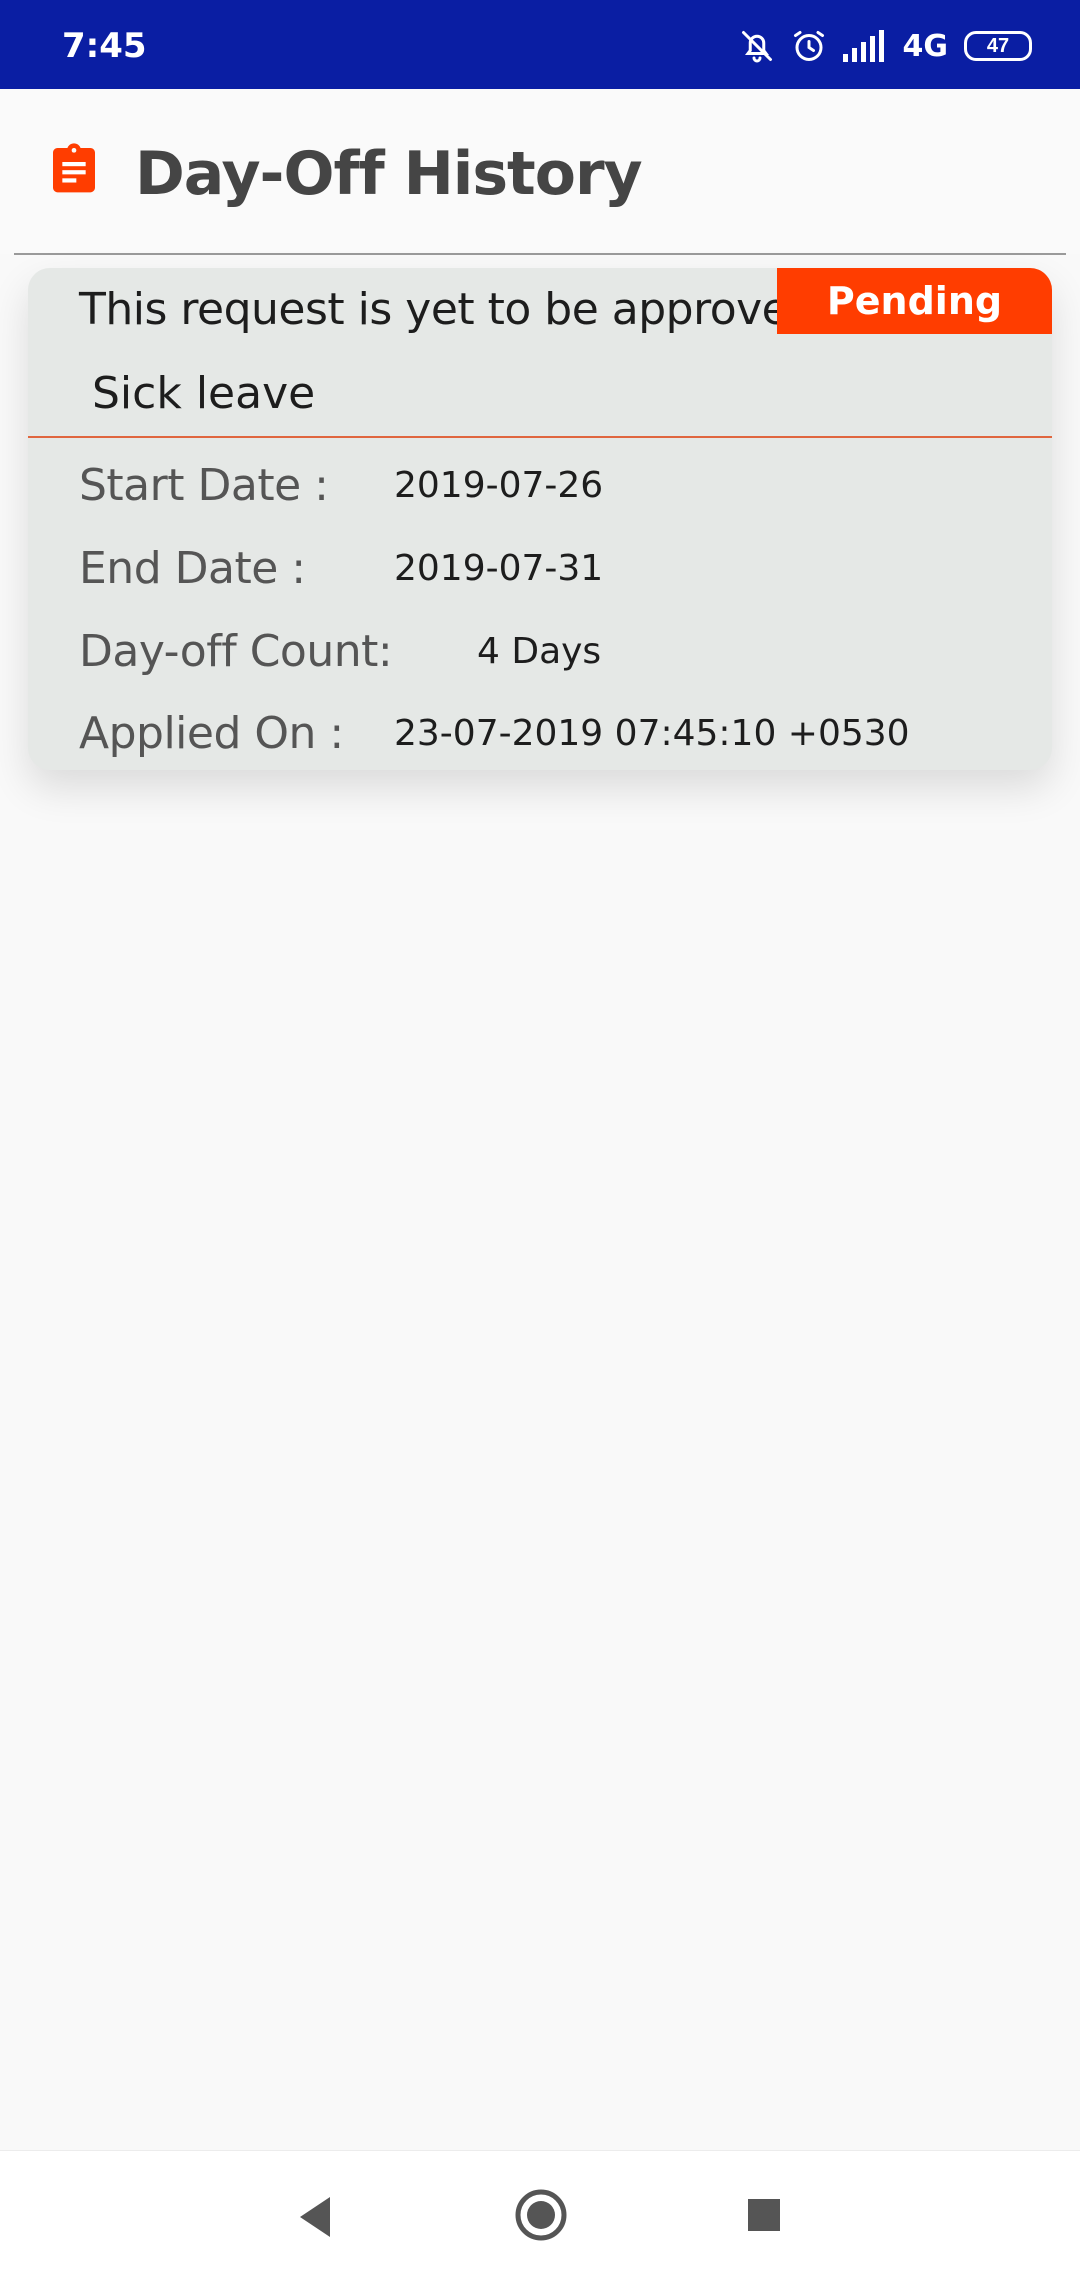 The height and width of the screenshot is (2281, 1080). What do you see at coordinates (447, 309) in the screenshot?
I see `request-message: This request is yet to be approved` at bounding box center [447, 309].